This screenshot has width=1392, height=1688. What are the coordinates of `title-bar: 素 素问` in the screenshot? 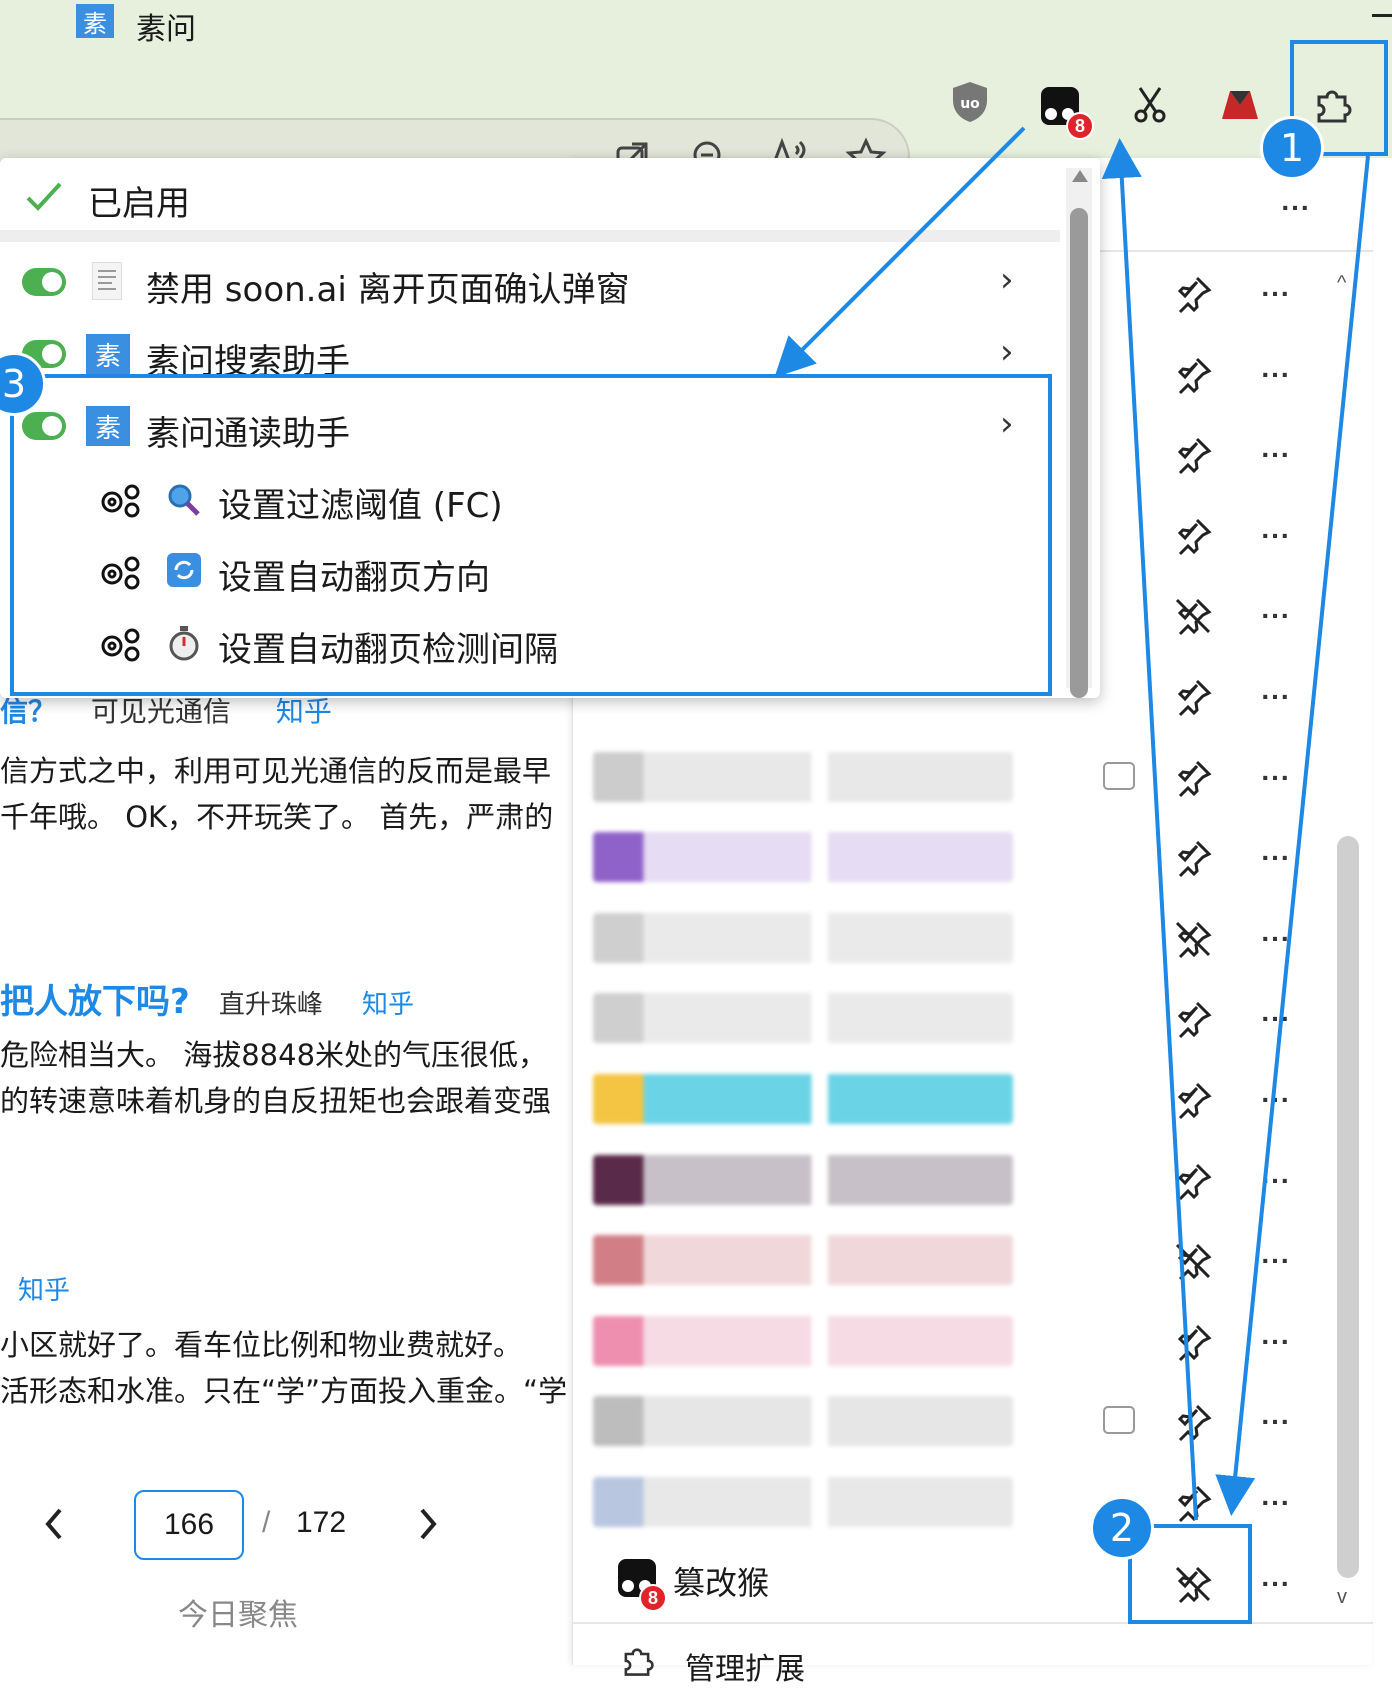 It's located at (696, 24).